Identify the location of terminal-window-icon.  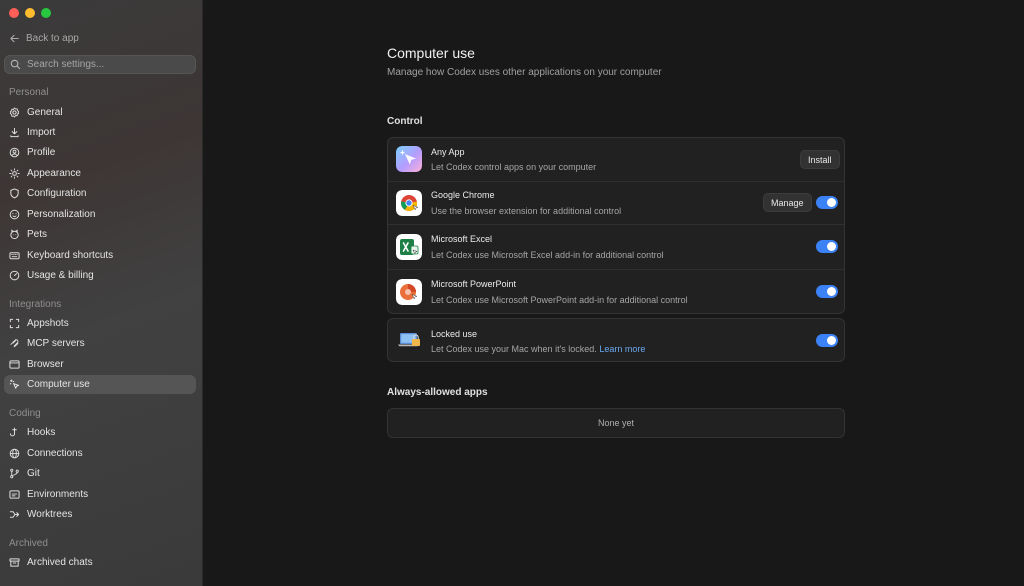
(14, 494).